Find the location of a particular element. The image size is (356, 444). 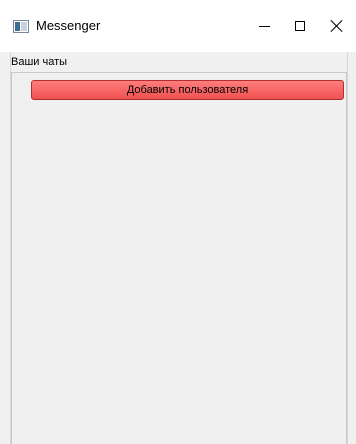

maximize-button is located at coordinates (300, 26).